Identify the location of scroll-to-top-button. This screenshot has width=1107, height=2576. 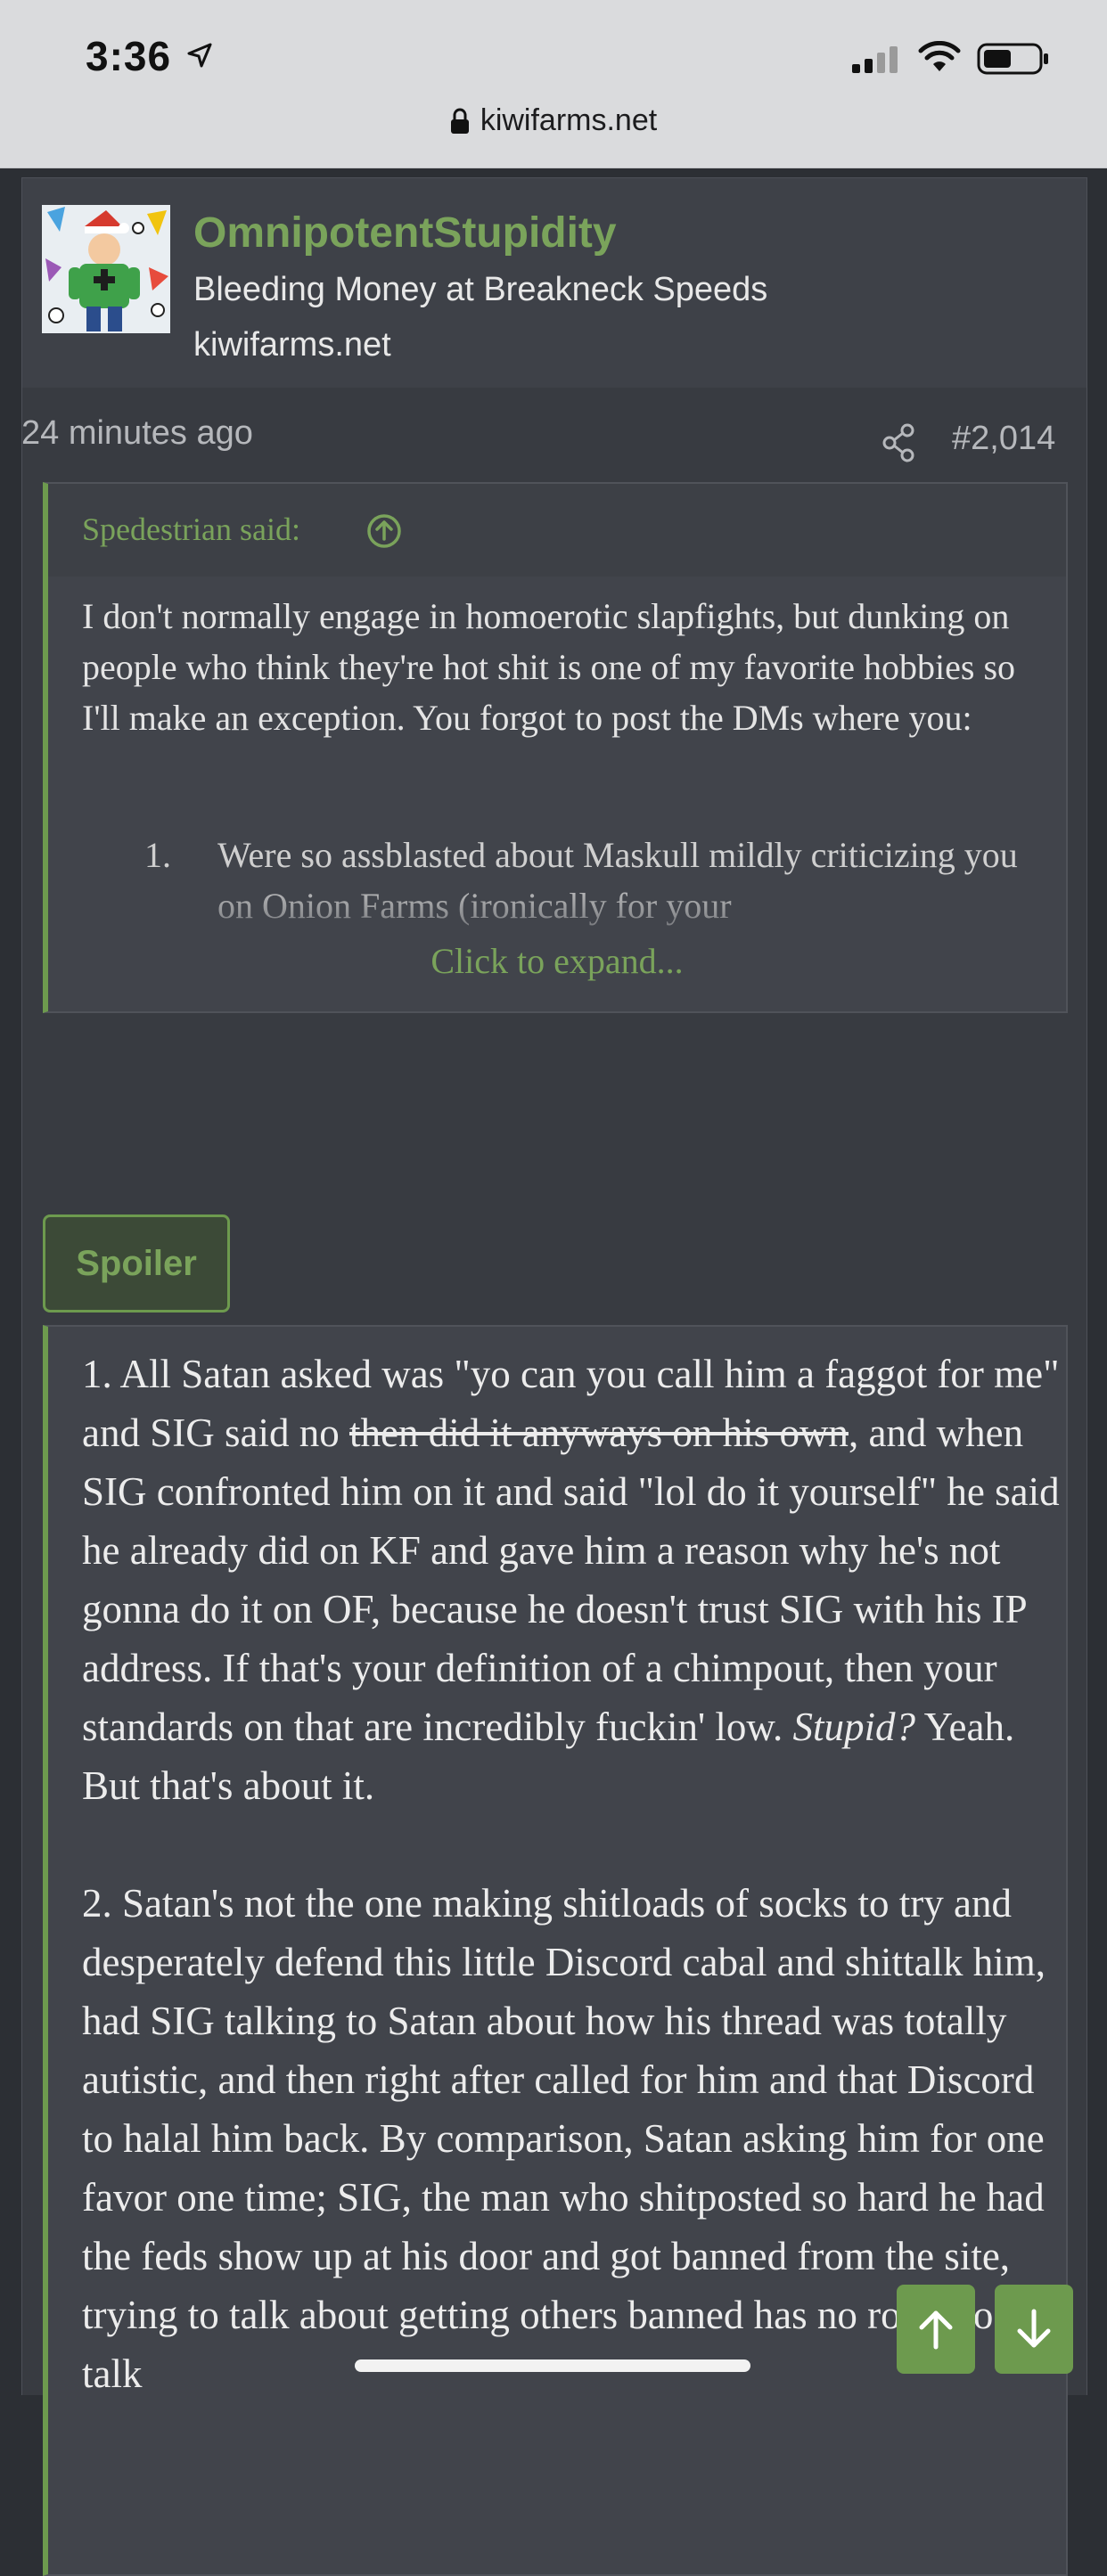
(936, 2329).